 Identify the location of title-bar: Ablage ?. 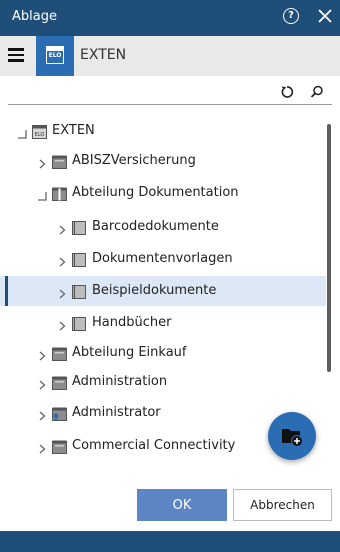
(170, 18).